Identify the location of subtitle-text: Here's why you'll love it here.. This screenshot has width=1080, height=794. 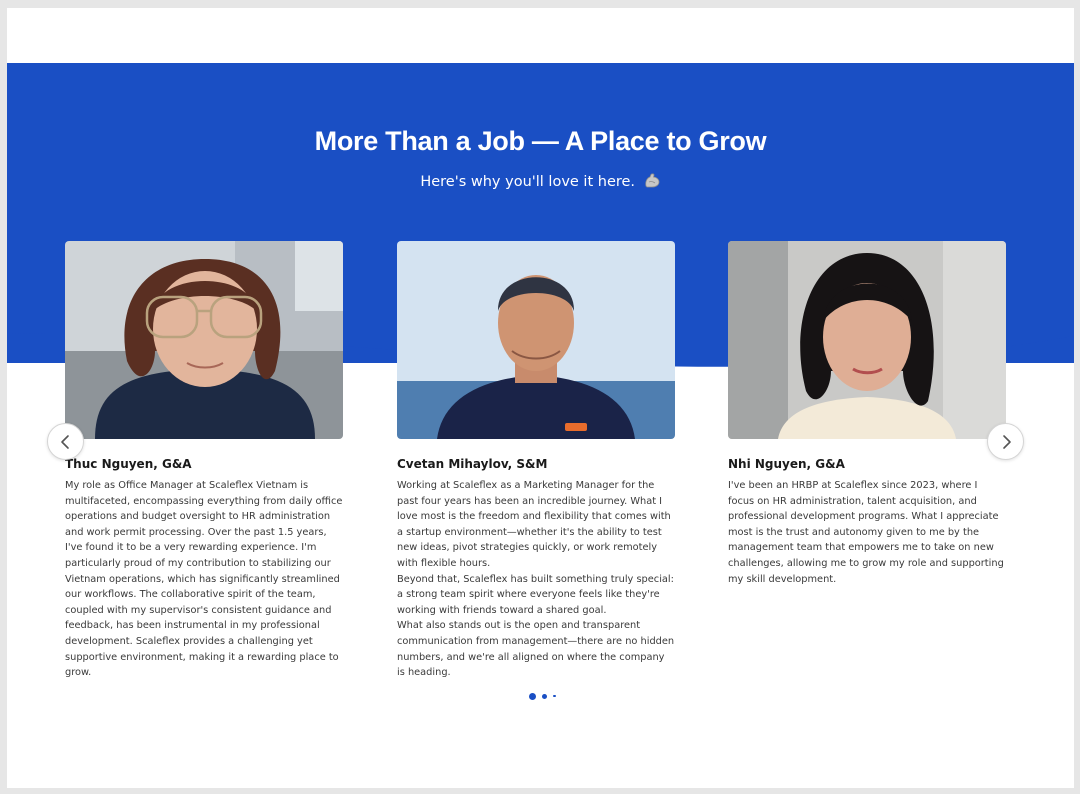
(528, 182).